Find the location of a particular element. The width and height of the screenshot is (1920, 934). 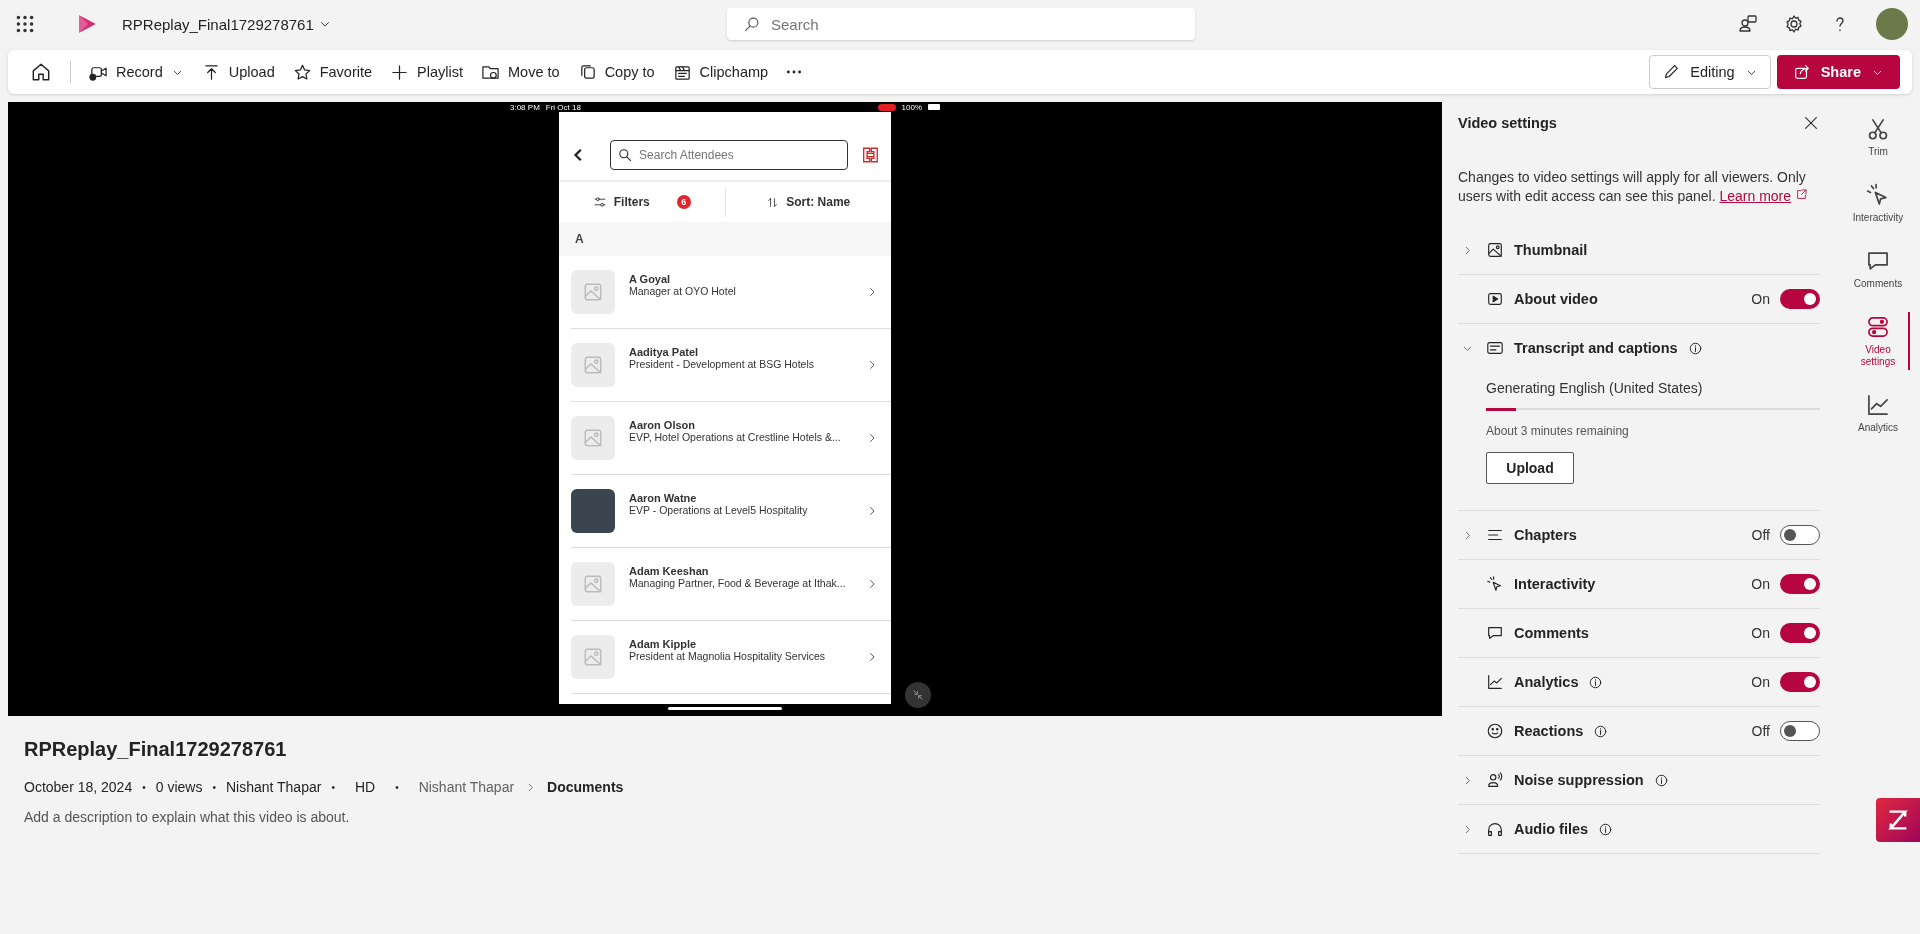

filters-button: Filters 6 is located at coordinates (642, 202).